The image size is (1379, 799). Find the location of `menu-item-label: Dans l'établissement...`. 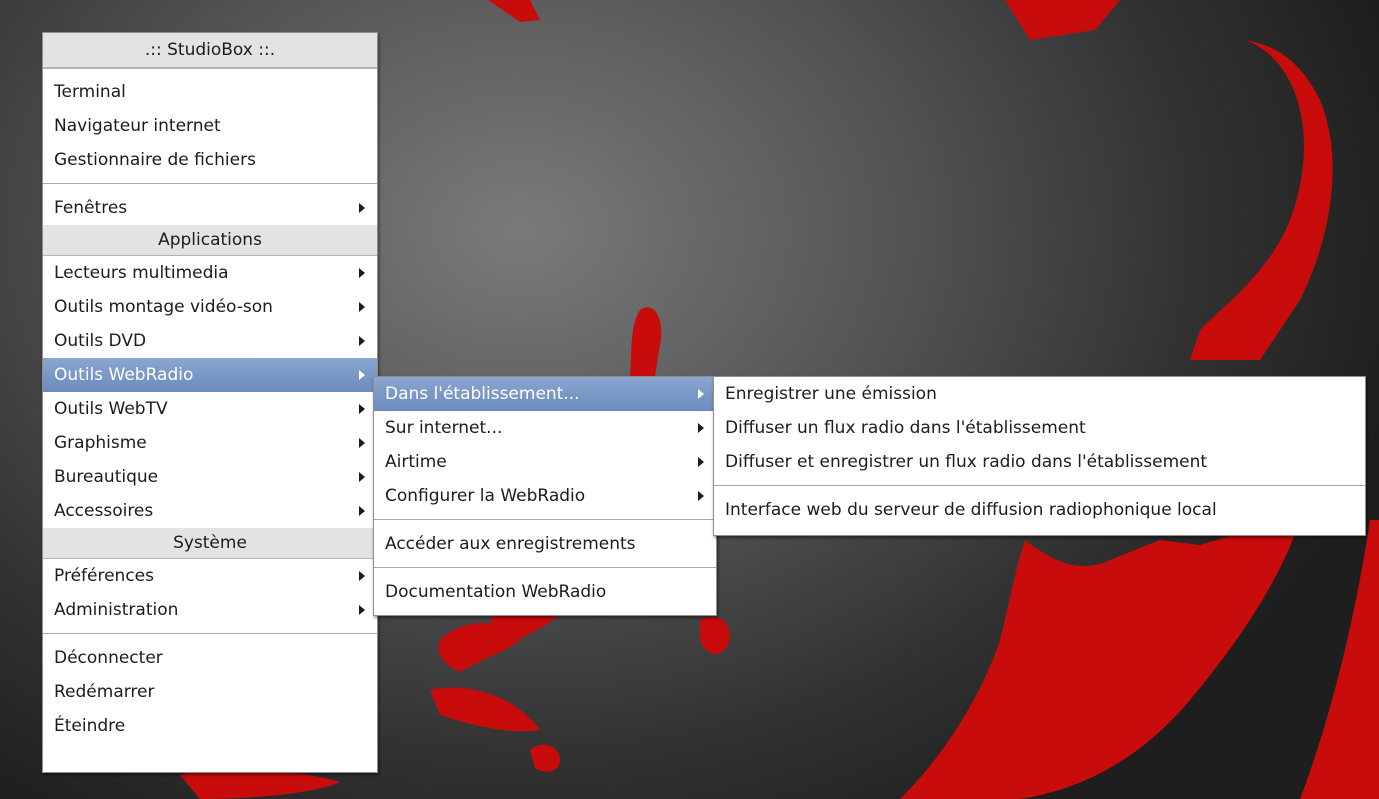

menu-item-label: Dans l'établissement... is located at coordinates (482, 394).